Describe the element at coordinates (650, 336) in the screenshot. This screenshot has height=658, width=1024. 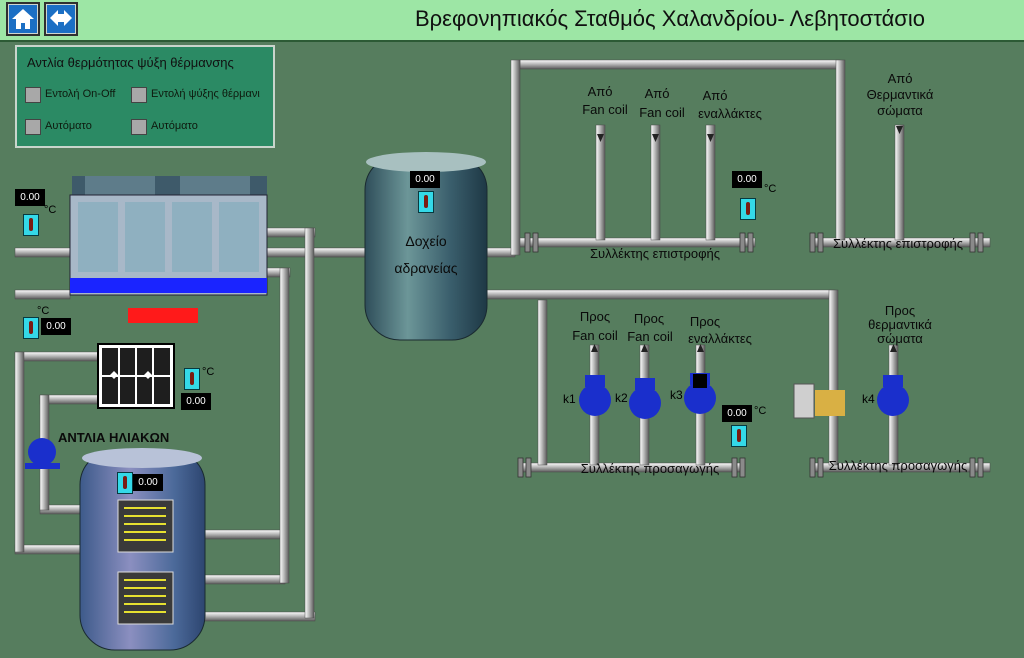
I see `to-fancoil-2-label-b: Fan coil` at that location.